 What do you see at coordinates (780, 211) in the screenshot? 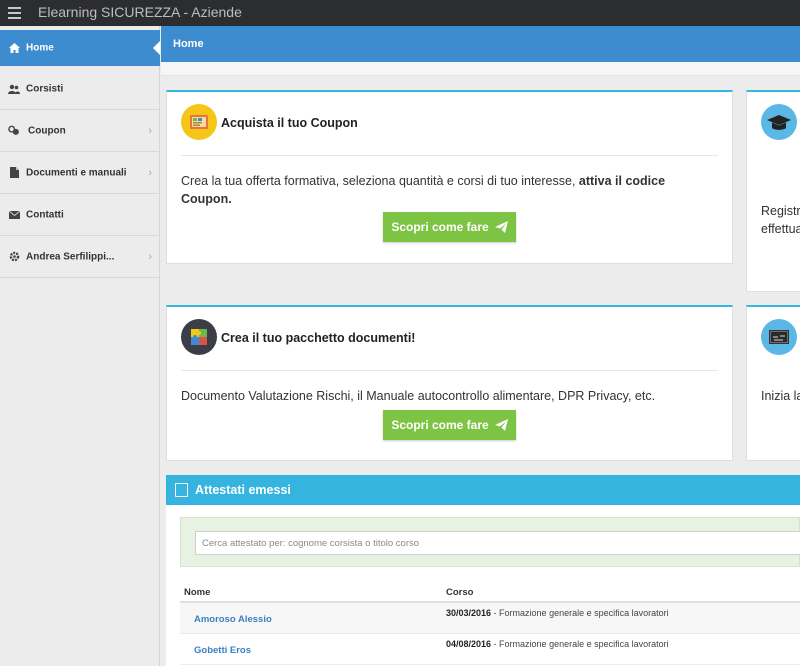
I see `card-text-line: Registr` at bounding box center [780, 211].